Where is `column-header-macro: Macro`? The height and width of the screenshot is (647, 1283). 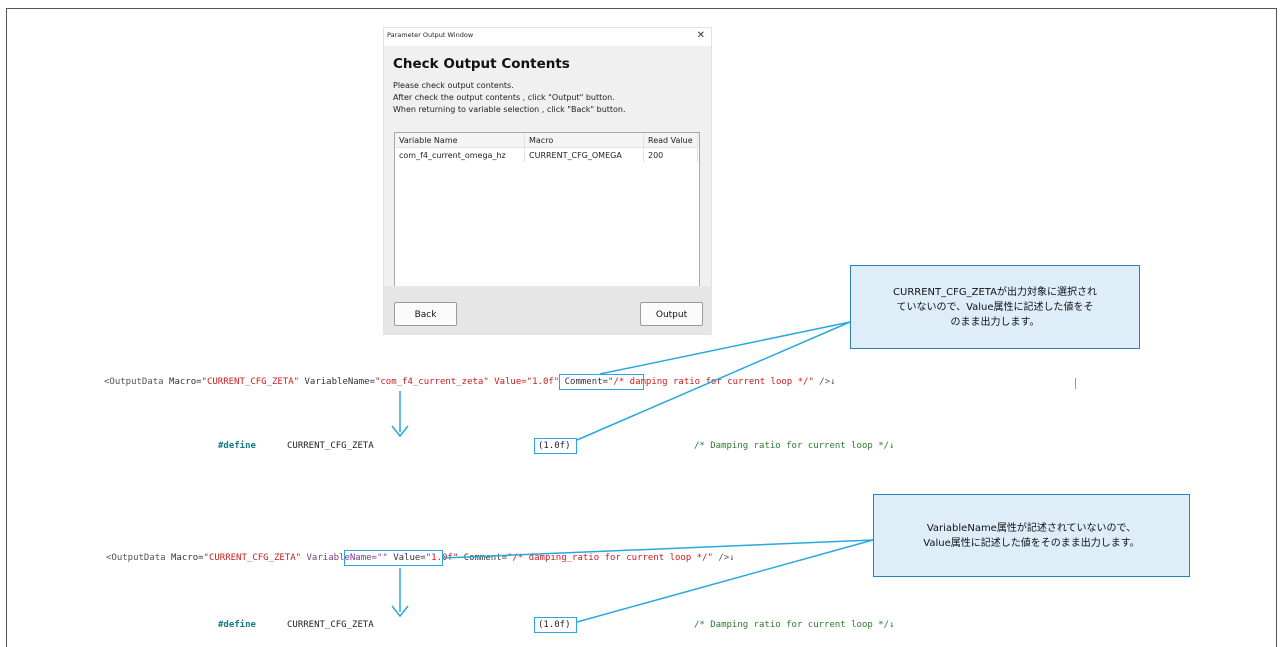 column-header-macro: Macro is located at coordinates (541, 140).